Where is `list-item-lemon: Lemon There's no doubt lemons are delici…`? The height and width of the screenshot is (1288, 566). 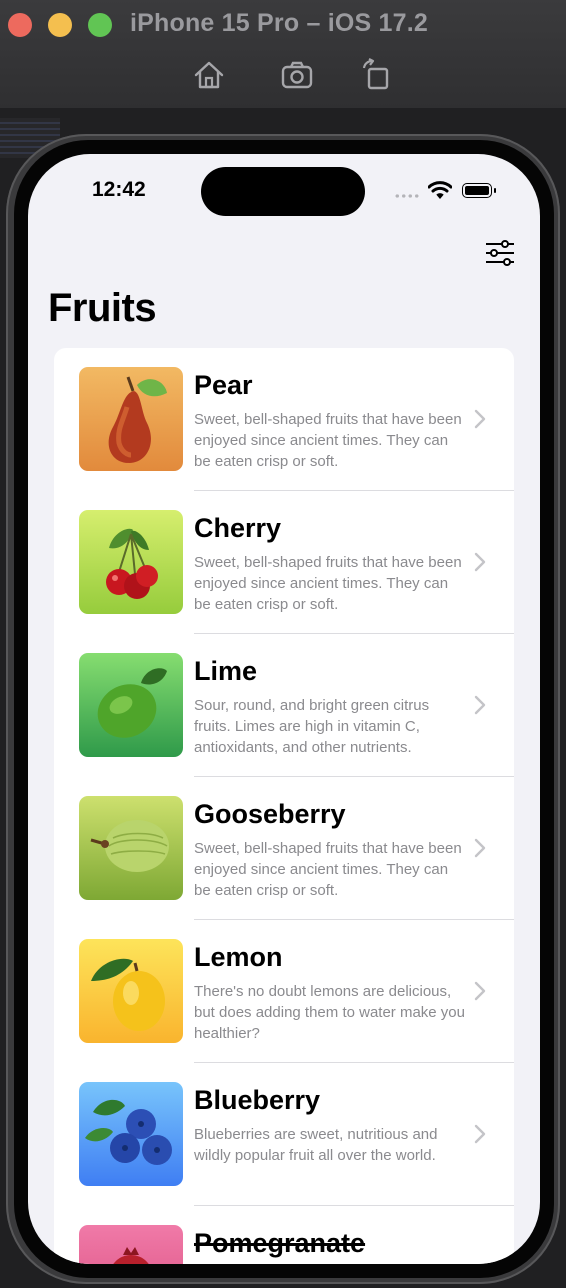 list-item-lemon: Lemon There's no doubt lemons are delici… is located at coordinates (284, 991).